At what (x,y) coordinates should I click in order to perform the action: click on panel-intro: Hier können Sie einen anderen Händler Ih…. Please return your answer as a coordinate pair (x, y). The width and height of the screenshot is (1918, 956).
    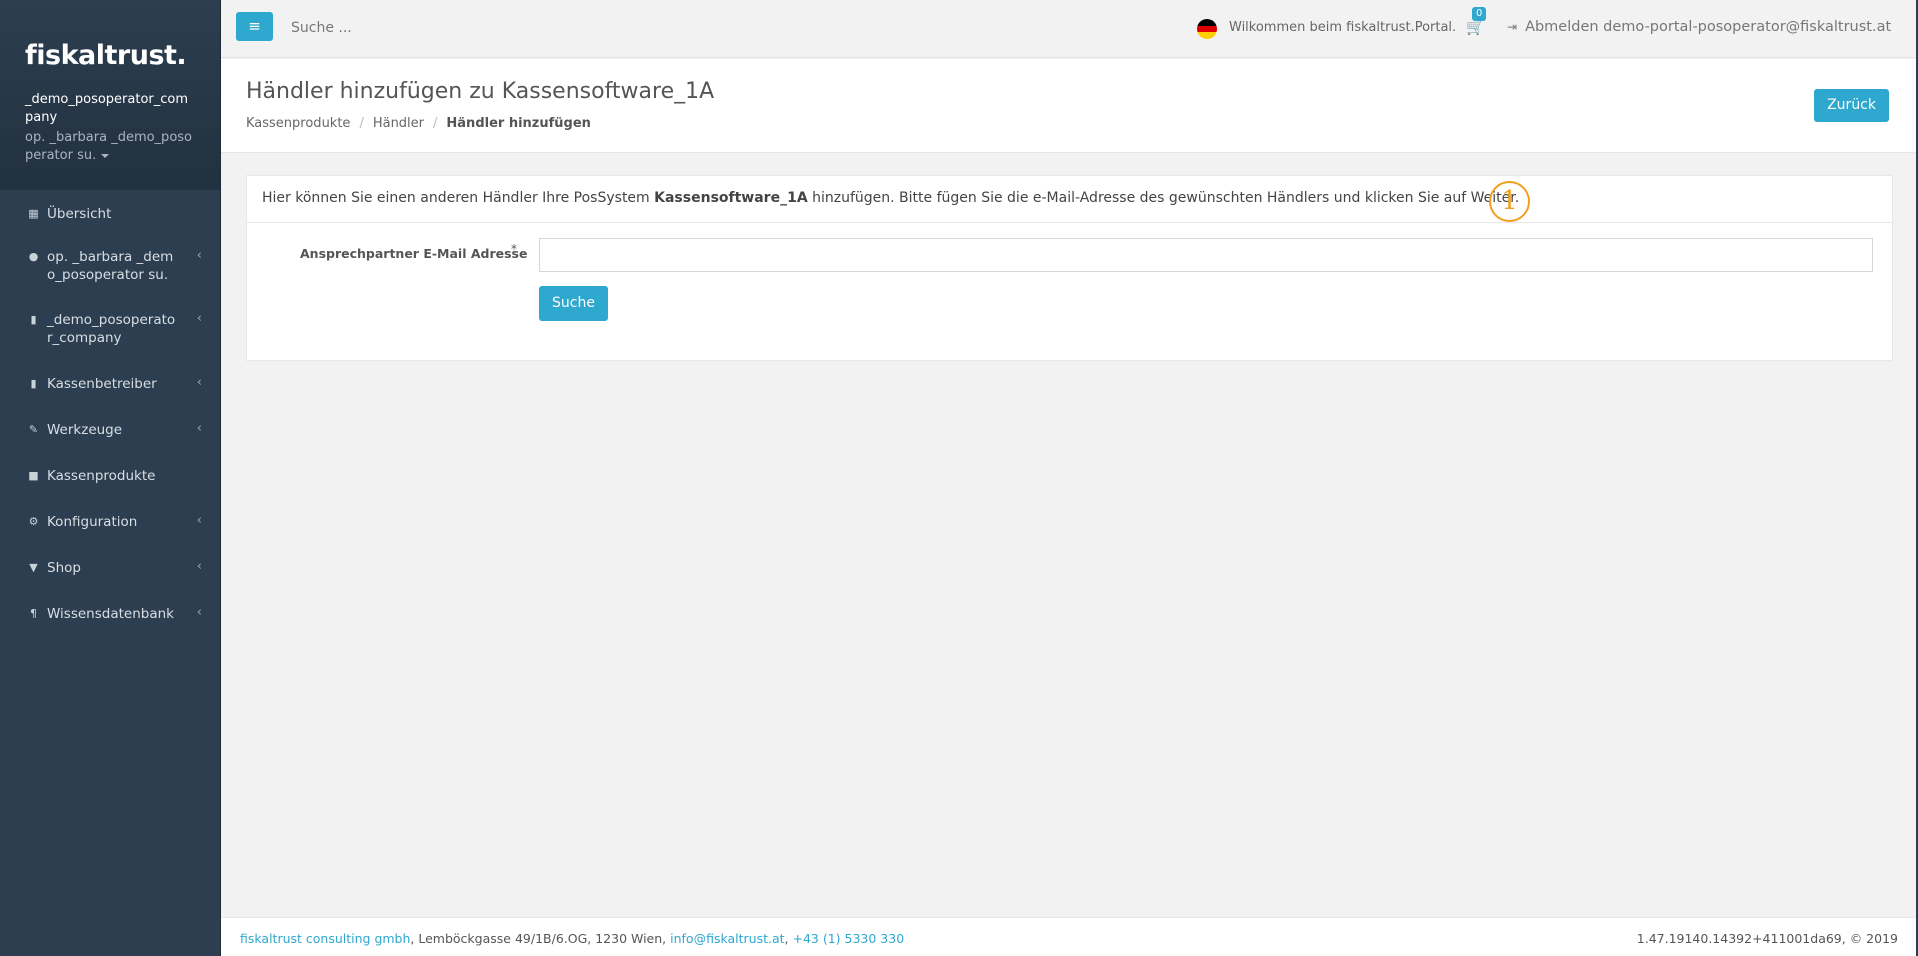
    Looking at the image, I should click on (1069, 199).